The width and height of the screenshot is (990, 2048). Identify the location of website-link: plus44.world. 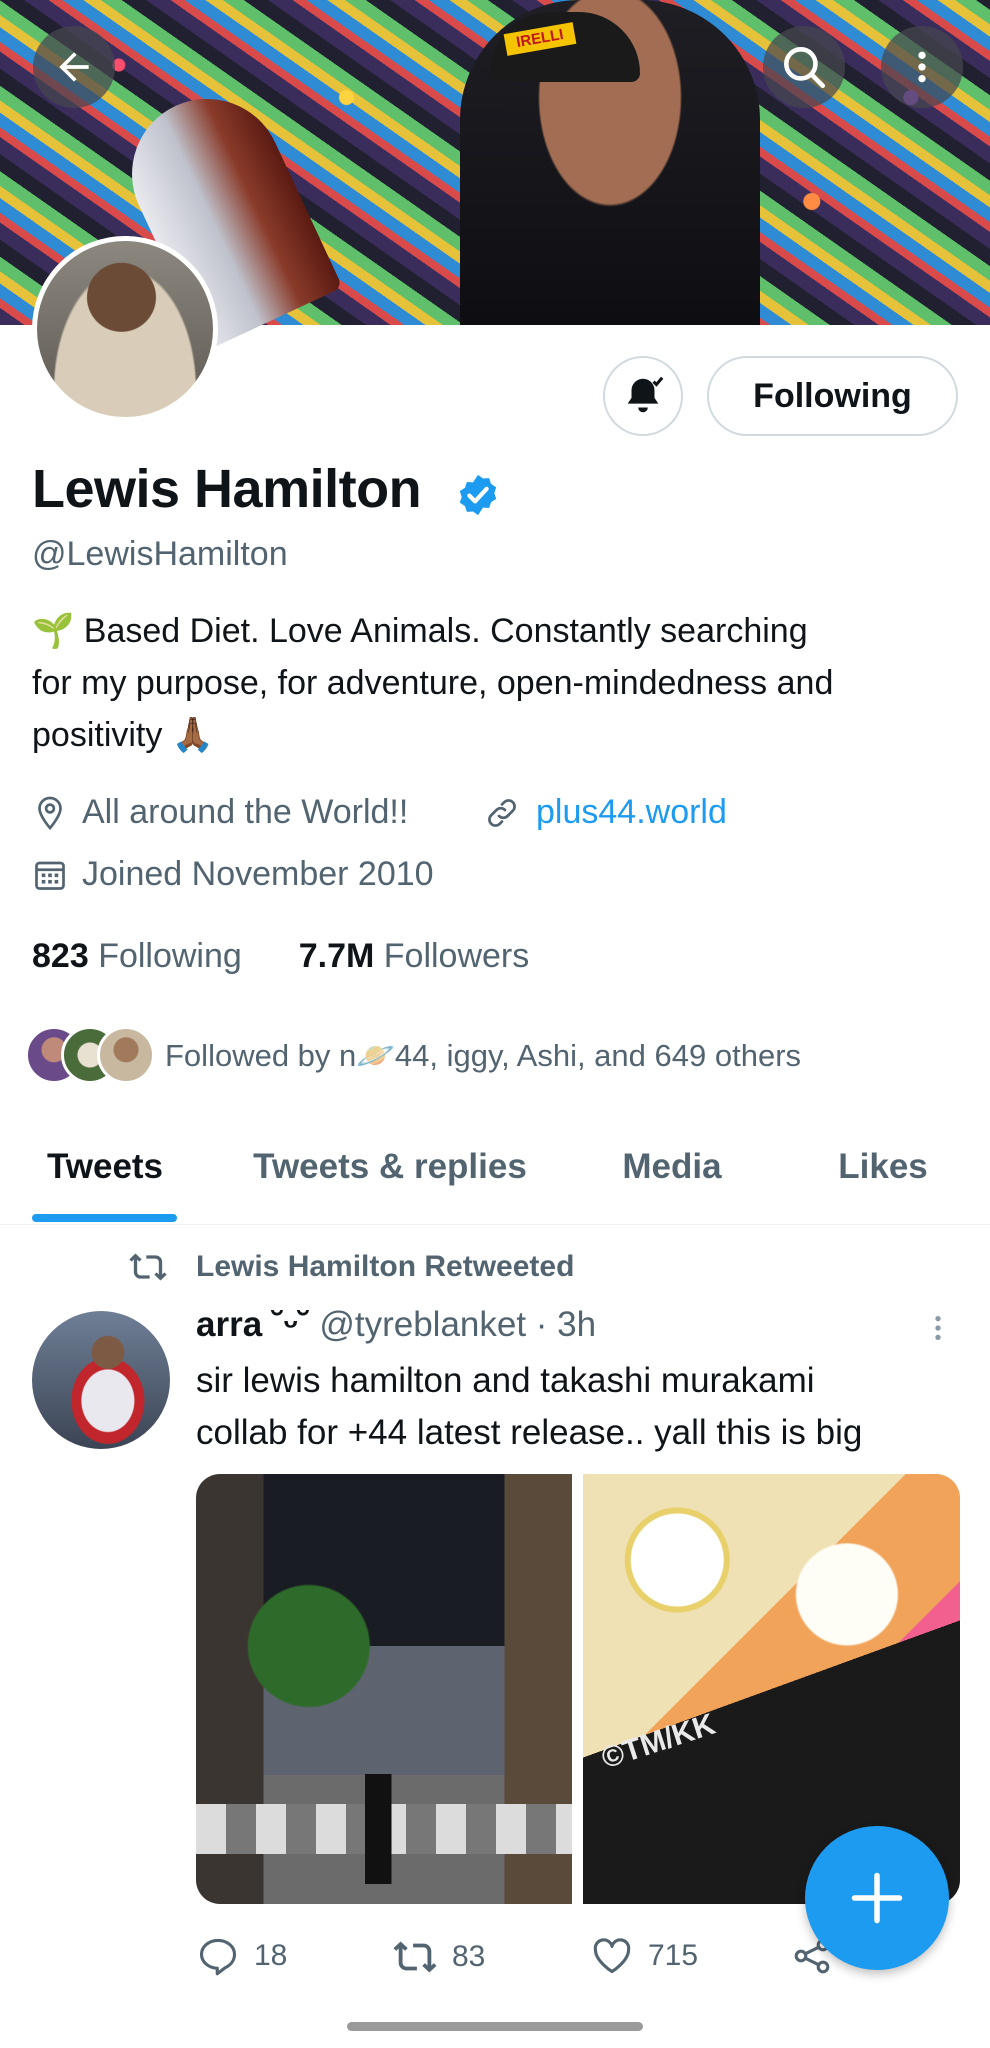
(631, 812).